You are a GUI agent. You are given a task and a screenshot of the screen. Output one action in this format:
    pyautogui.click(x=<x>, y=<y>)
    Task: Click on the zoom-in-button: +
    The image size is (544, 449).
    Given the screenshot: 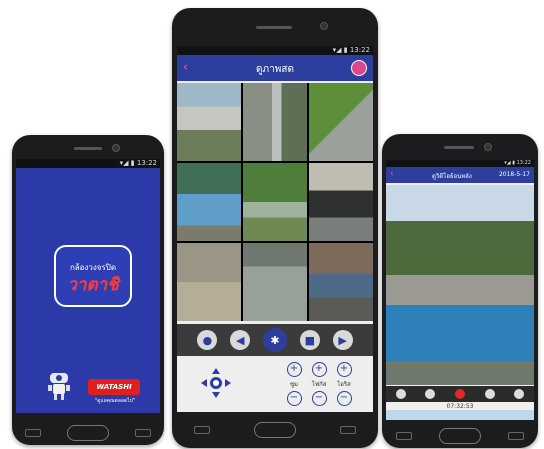 What is the action you would take?
    pyautogui.click(x=294, y=369)
    